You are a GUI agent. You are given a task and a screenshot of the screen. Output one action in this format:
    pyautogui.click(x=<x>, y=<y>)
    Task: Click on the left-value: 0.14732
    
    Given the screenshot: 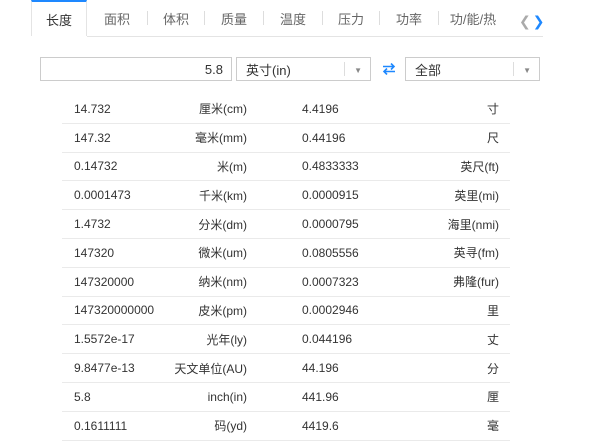 What is the action you would take?
    pyautogui.click(x=96, y=166)
    